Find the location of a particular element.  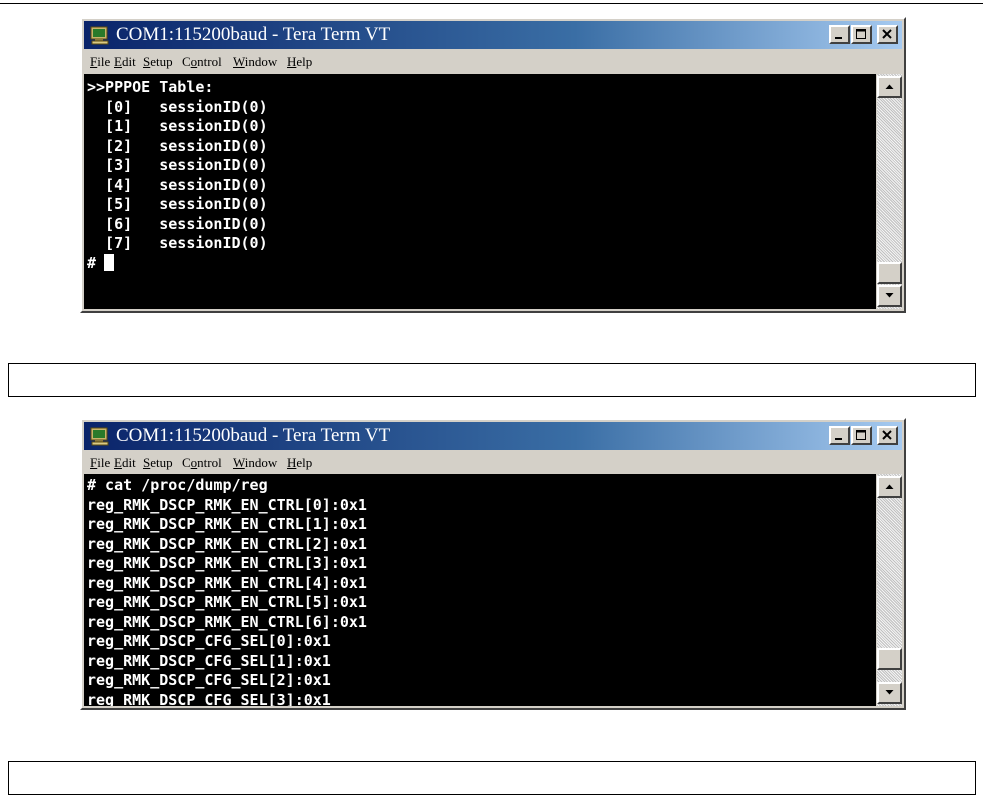

terminal-line: [6] sessionID(0) is located at coordinates (177, 223).